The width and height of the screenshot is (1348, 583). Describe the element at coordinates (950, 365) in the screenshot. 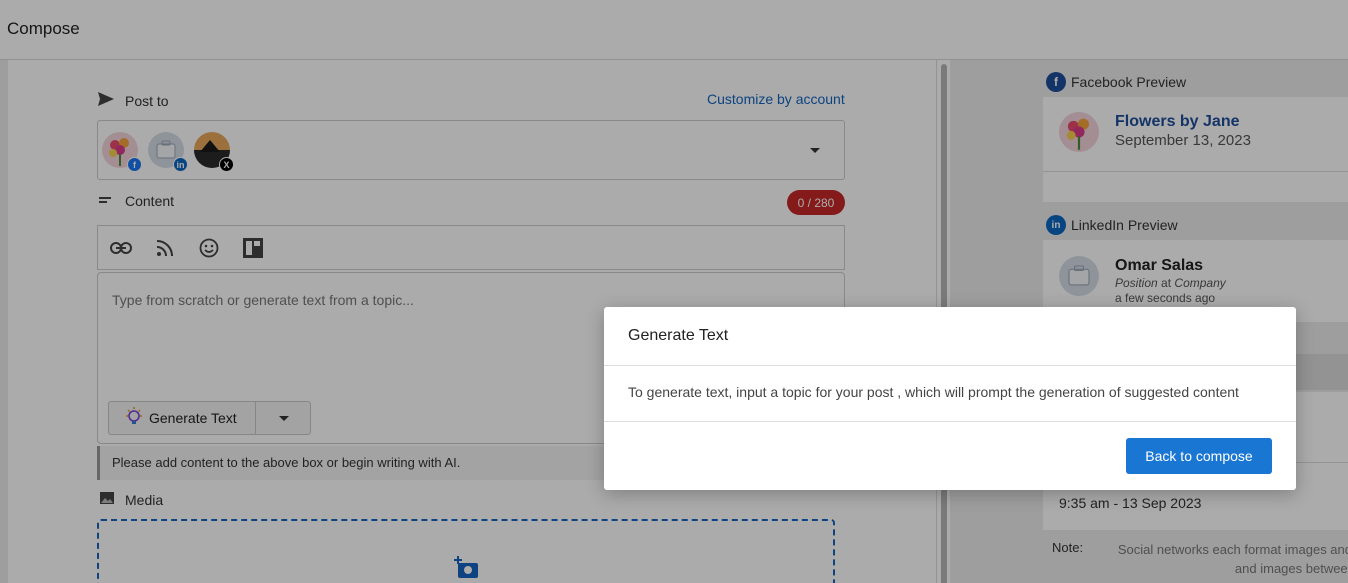

I see `dialog-divider-top` at that location.